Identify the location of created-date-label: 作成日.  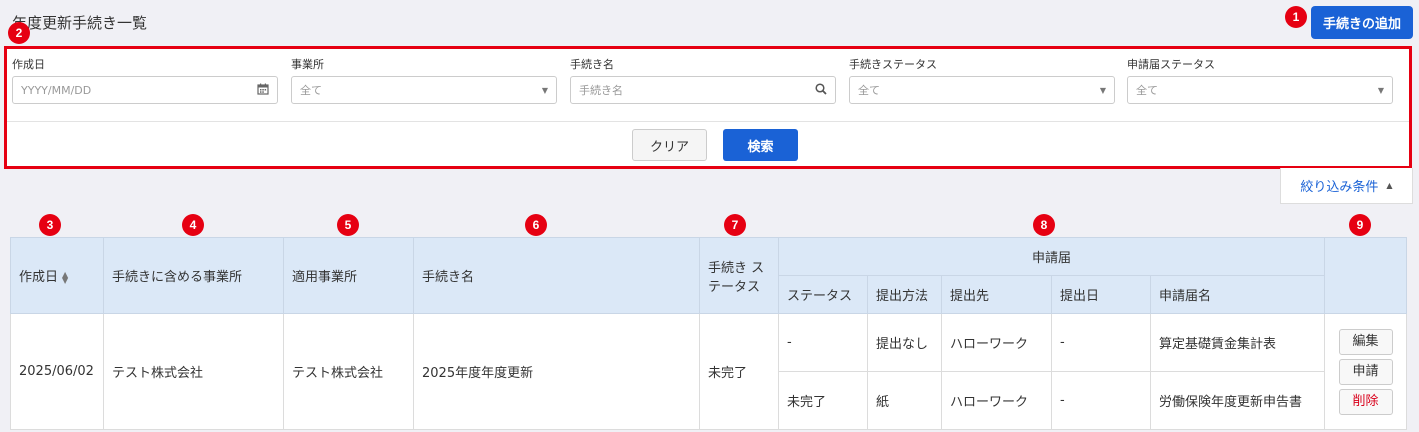
(28, 64).